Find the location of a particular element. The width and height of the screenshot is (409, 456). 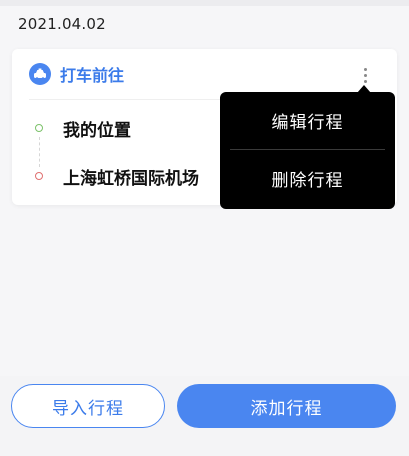

edit-trip-menu-item: 编辑行程 is located at coordinates (307, 120).